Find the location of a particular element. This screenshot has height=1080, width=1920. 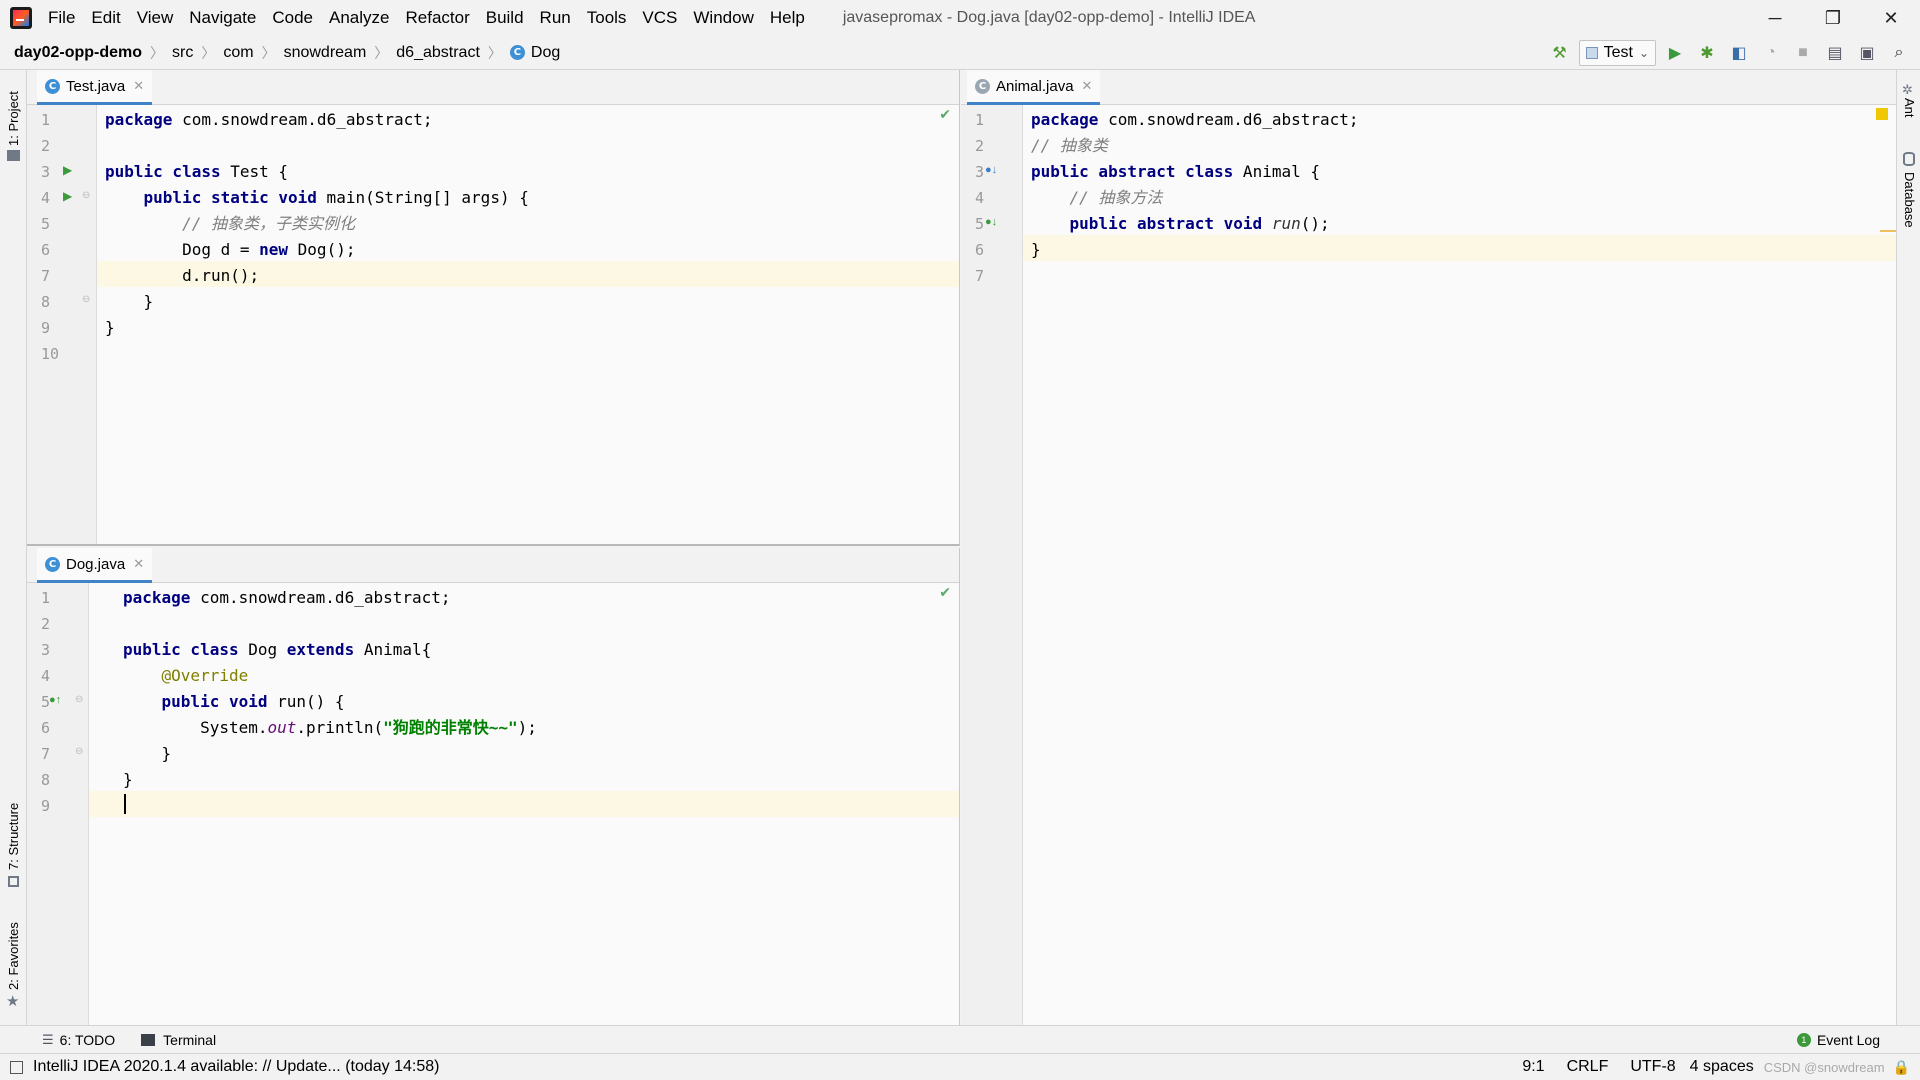

tab-dog-java: C Dog.java ✕ is located at coordinates (95, 565).